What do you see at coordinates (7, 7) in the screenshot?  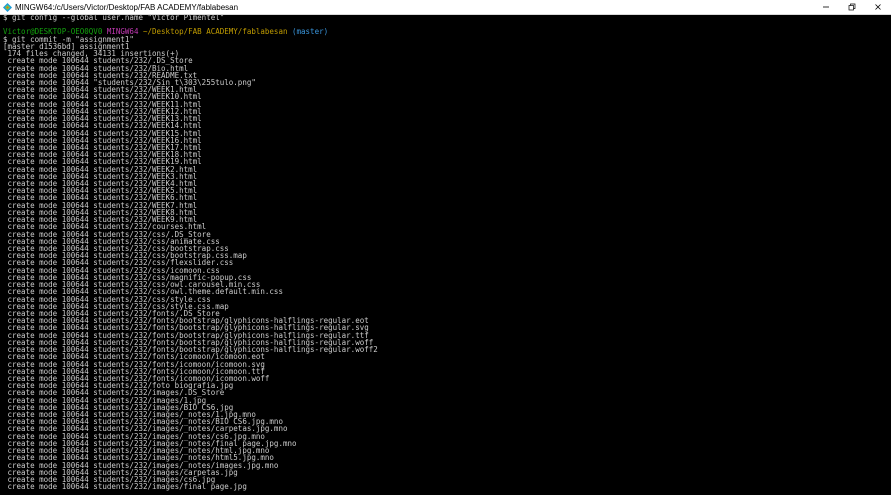 I see `mingw-app-icon` at bounding box center [7, 7].